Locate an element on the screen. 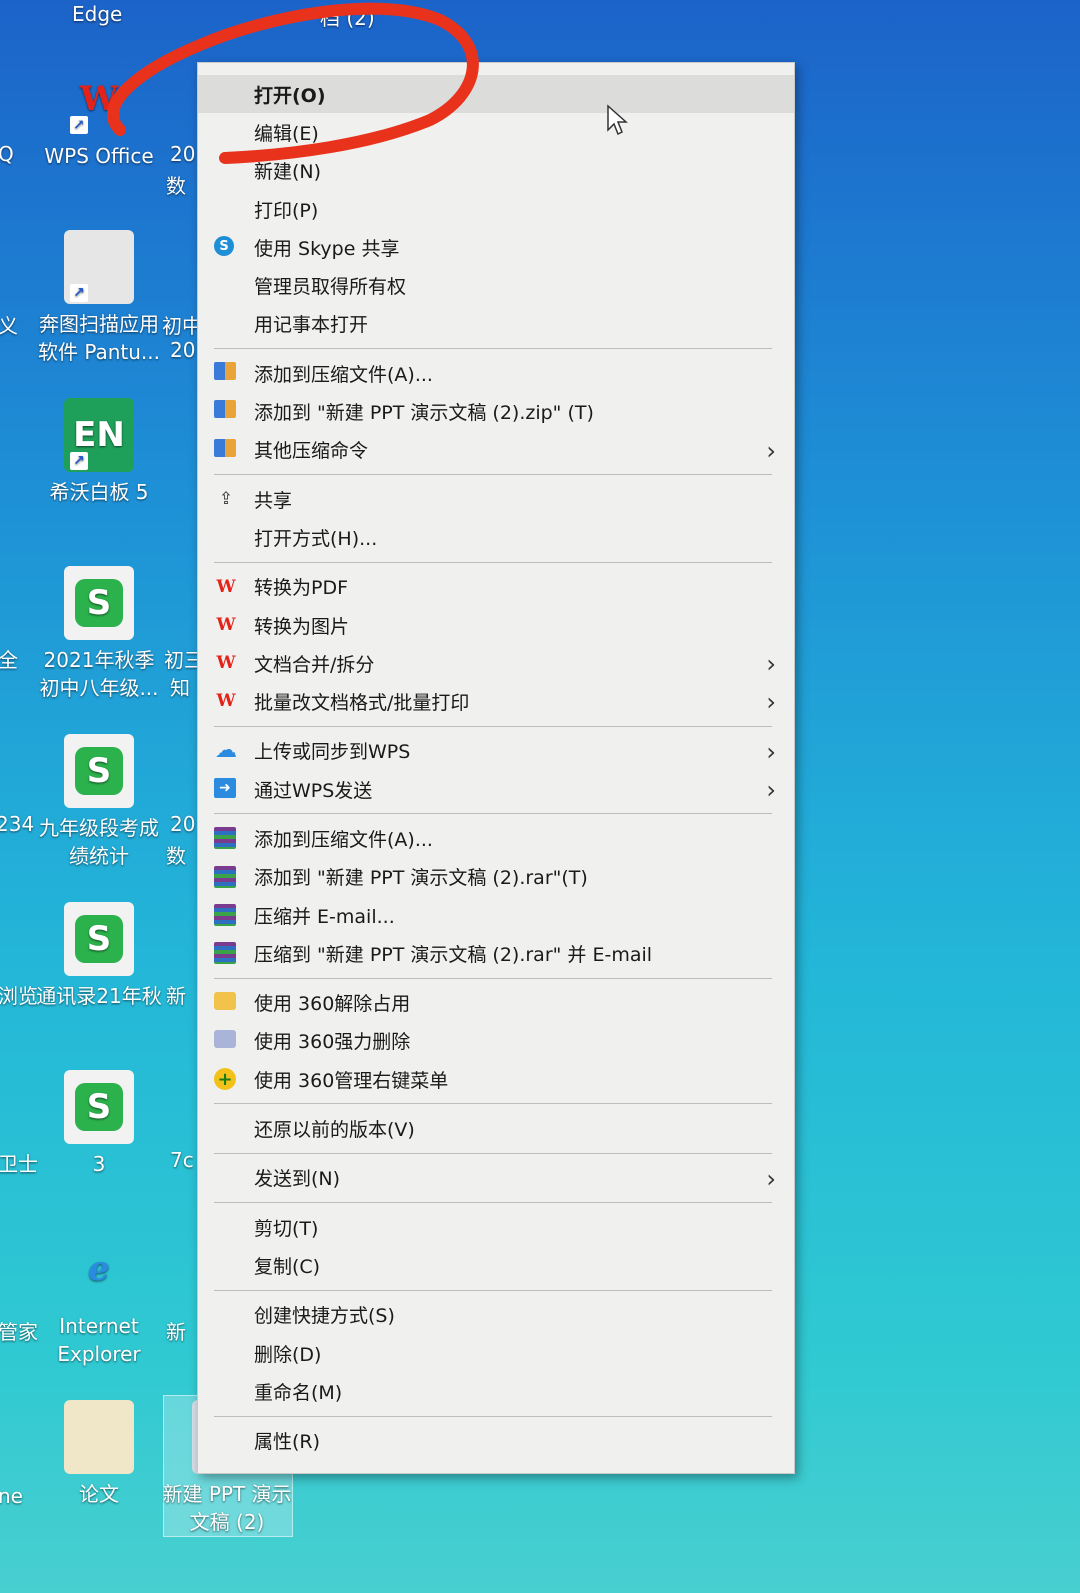 This screenshot has width=1080, height=1593. document-file-icon is located at coordinates (99, 1437).